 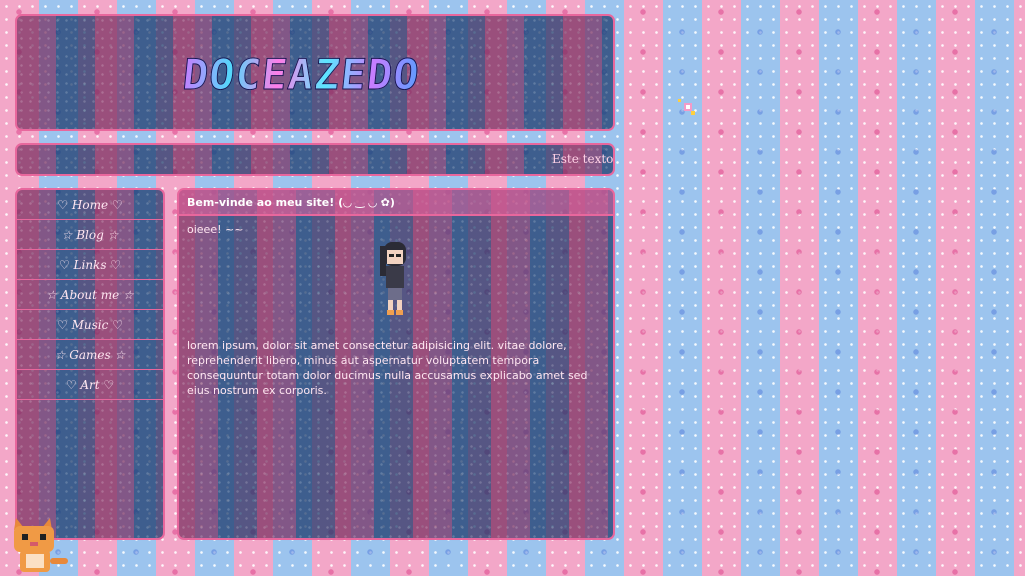 I want to click on nav-item-home: ♡ Home ♡, so click(x=90, y=205).